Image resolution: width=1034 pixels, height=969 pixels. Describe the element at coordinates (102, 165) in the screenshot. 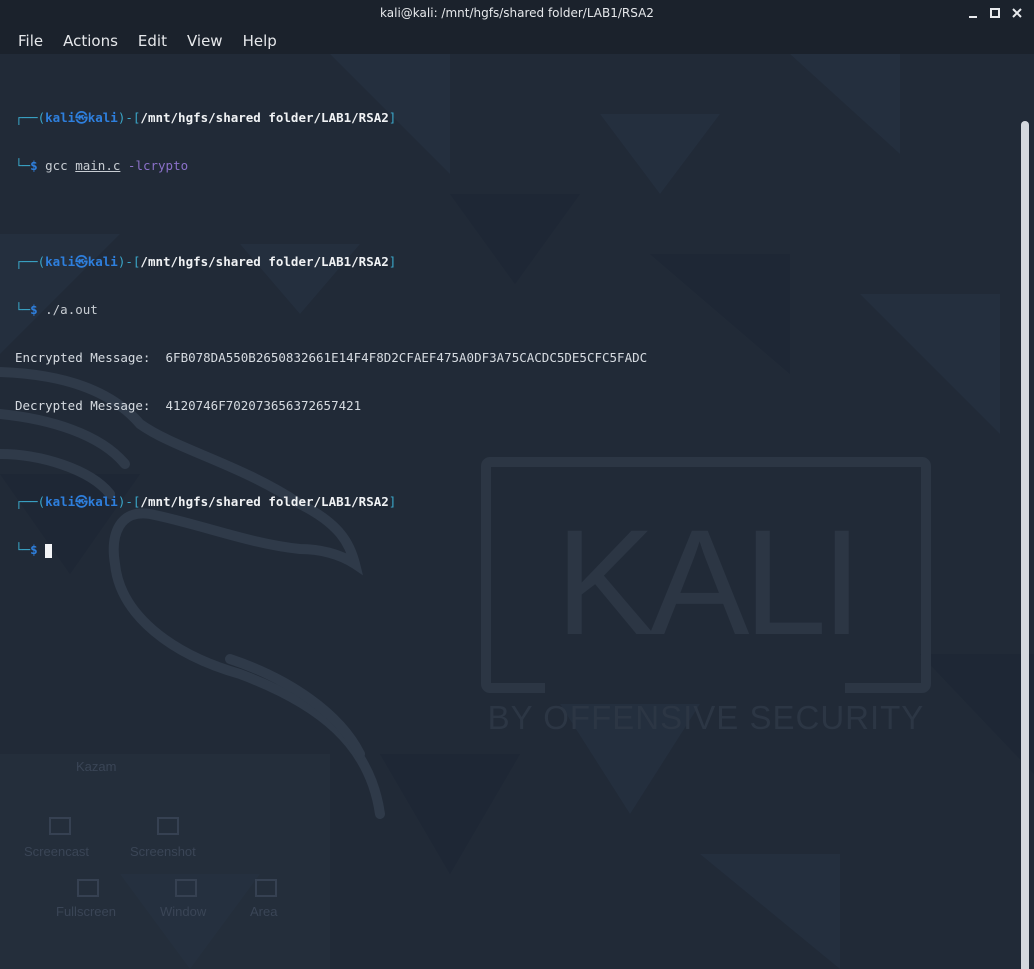

I see `command-line: └─$ gcc main.c -lcrypto` at that location.